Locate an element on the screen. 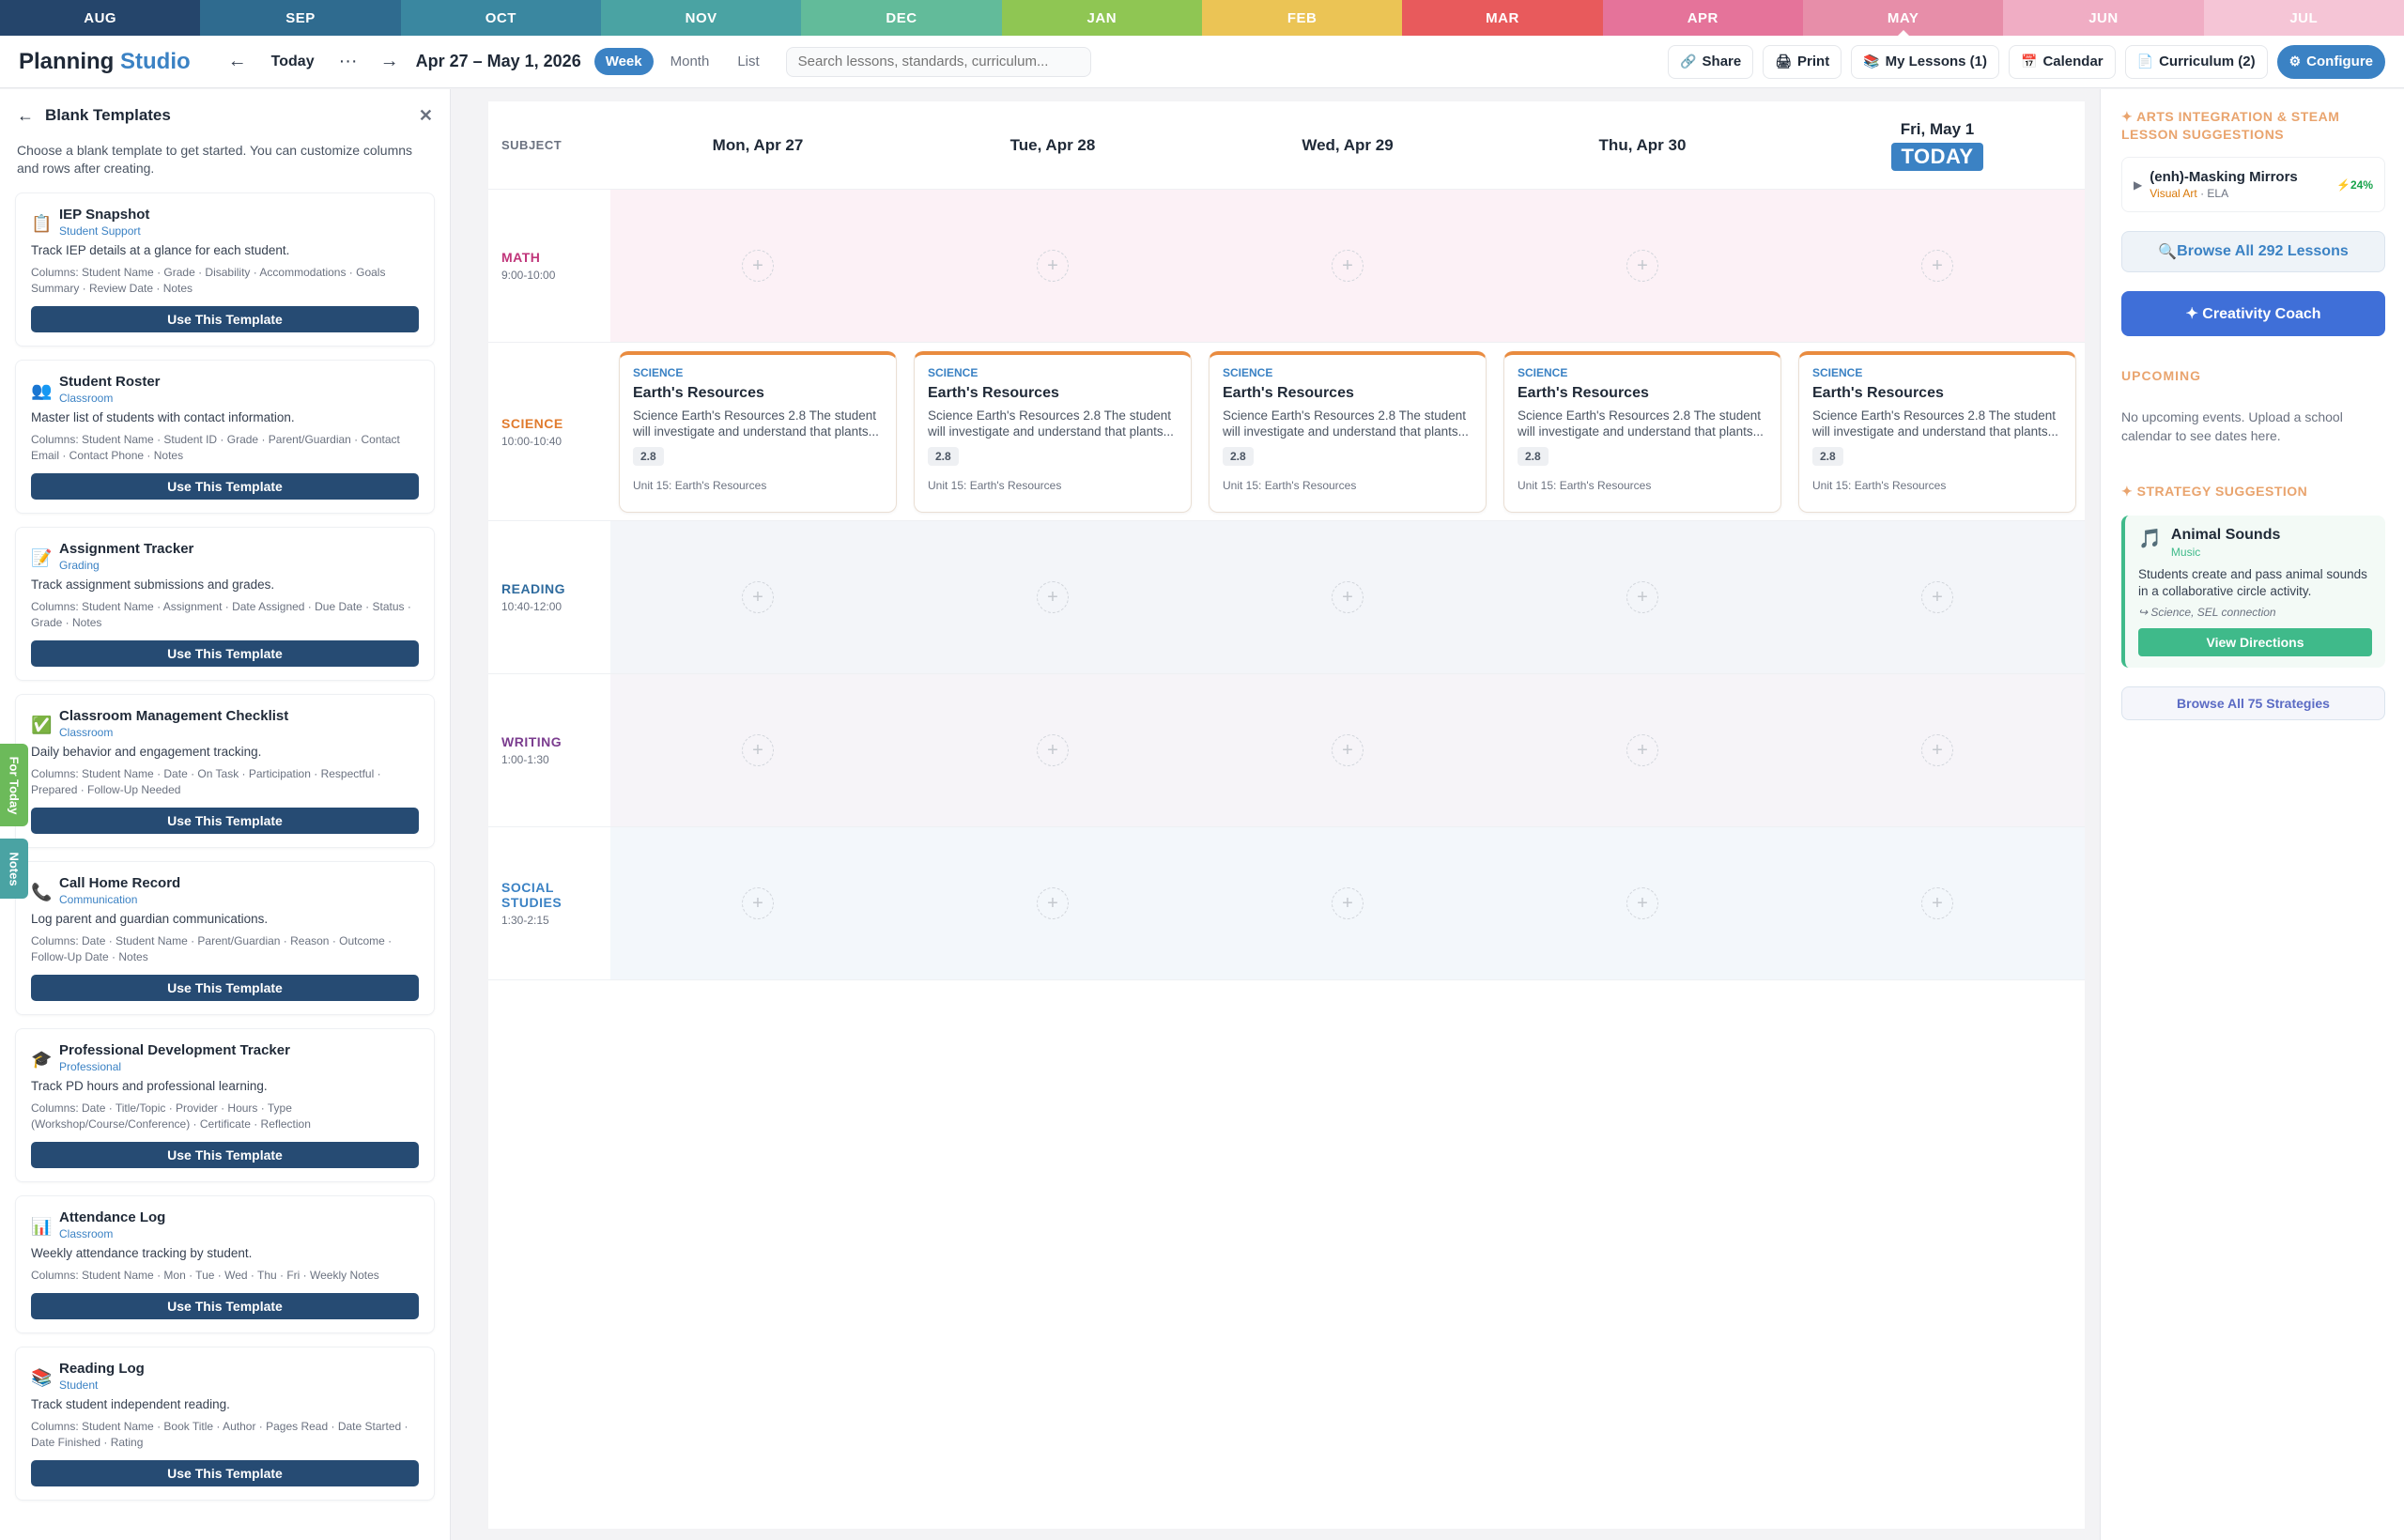 The width and height of the screenshot is (2404, 1540). month-tab-apr: APR is located at coordinates (1702, 18).